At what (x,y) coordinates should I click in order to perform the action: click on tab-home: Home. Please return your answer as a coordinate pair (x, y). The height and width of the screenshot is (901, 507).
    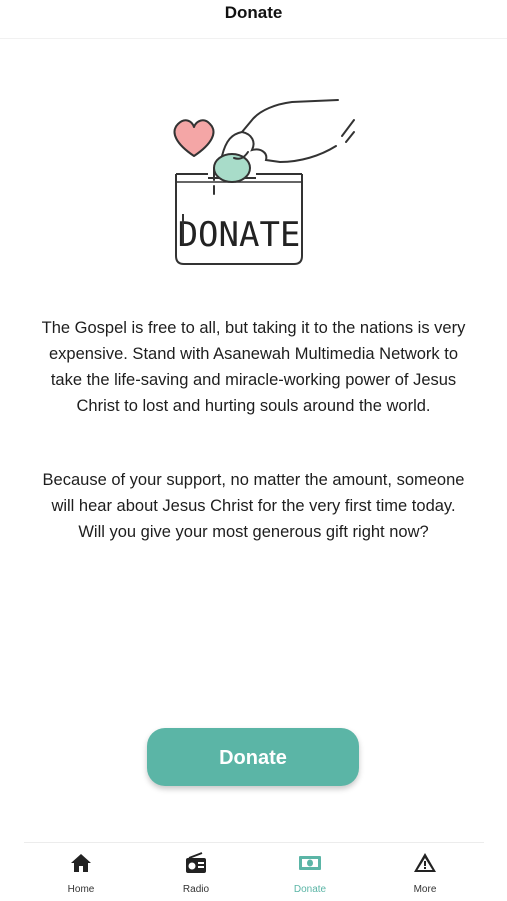
    Looking at the image, I should click on (81, 872).